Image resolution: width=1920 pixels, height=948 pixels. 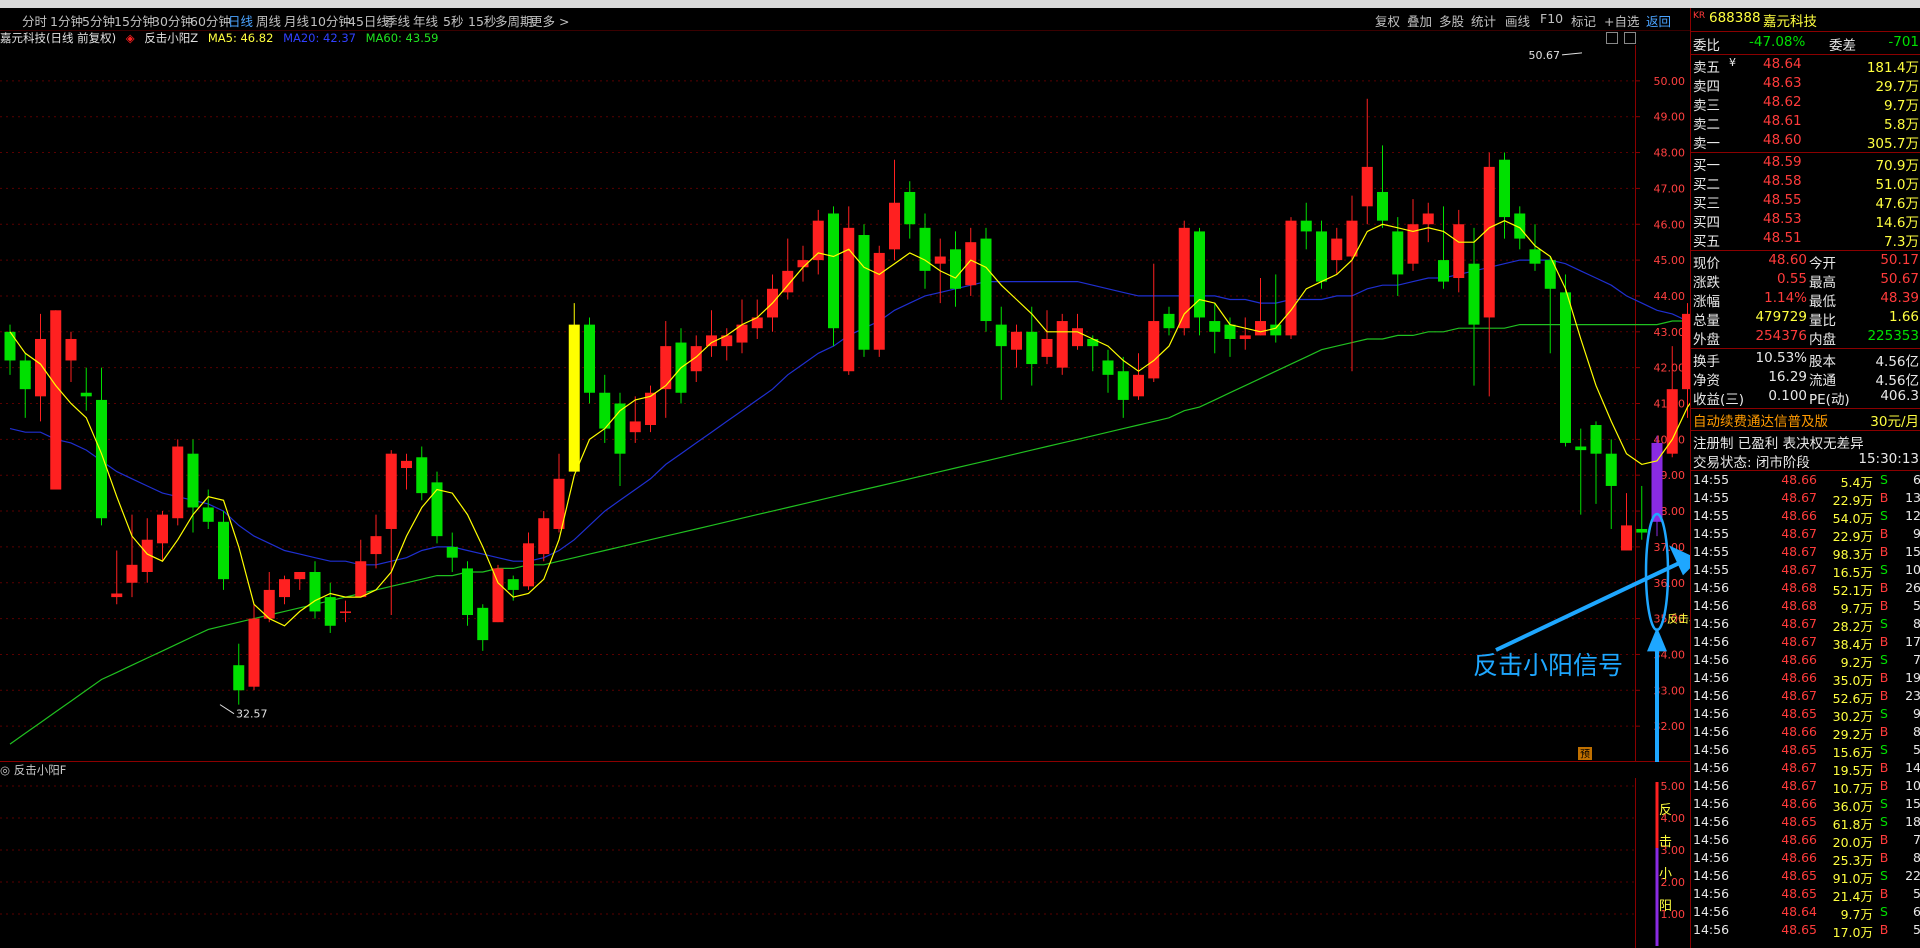 What do you see at coordinates (134, 20) in the screenshot?
I see `period-tab: 15分钟` at bounding box center [134, 20].